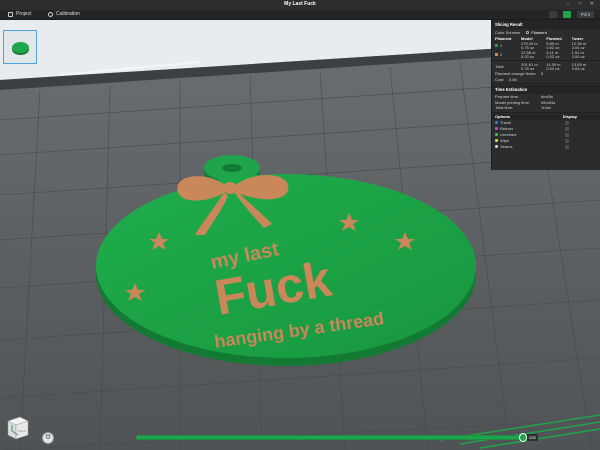 The width and height of the screenshot is (600, 450). Describe the element at coordinates (10, 14) in the screenshot. I see `project-icon` at that location.